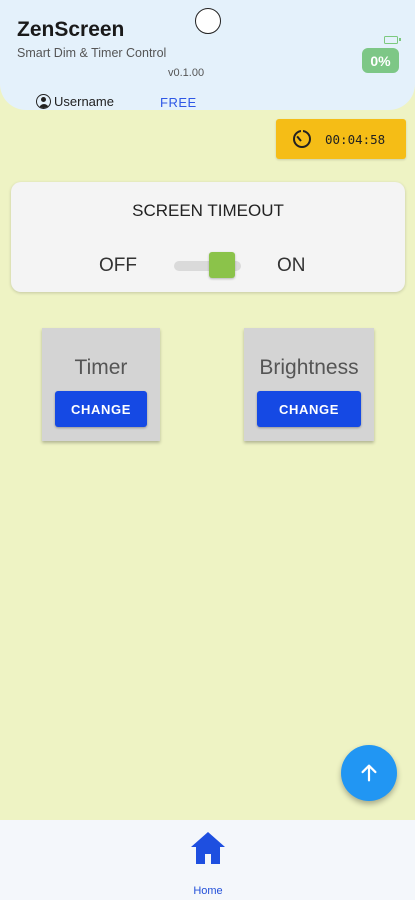  Describe the element at coordinates (208, 891) in the screenshot. I see `nav-item-home-label: Home` at that location.